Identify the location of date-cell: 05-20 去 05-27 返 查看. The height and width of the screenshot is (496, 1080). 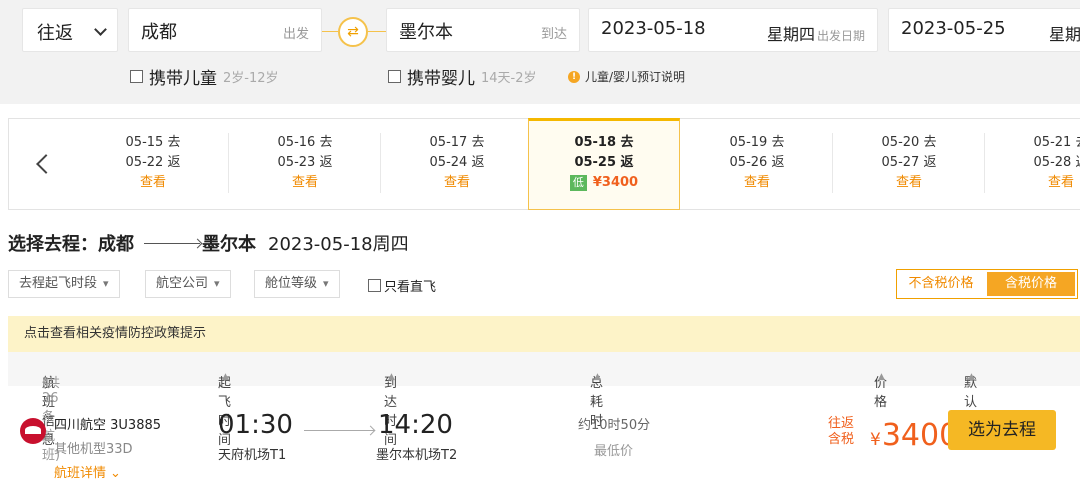
(909, 164).